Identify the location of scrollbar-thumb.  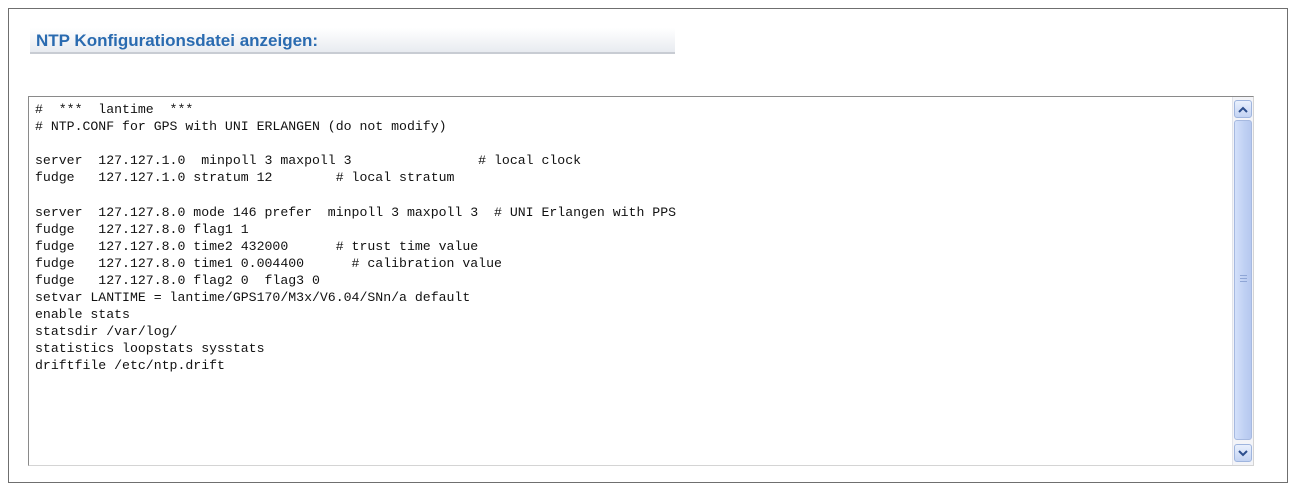
(1243, 280).